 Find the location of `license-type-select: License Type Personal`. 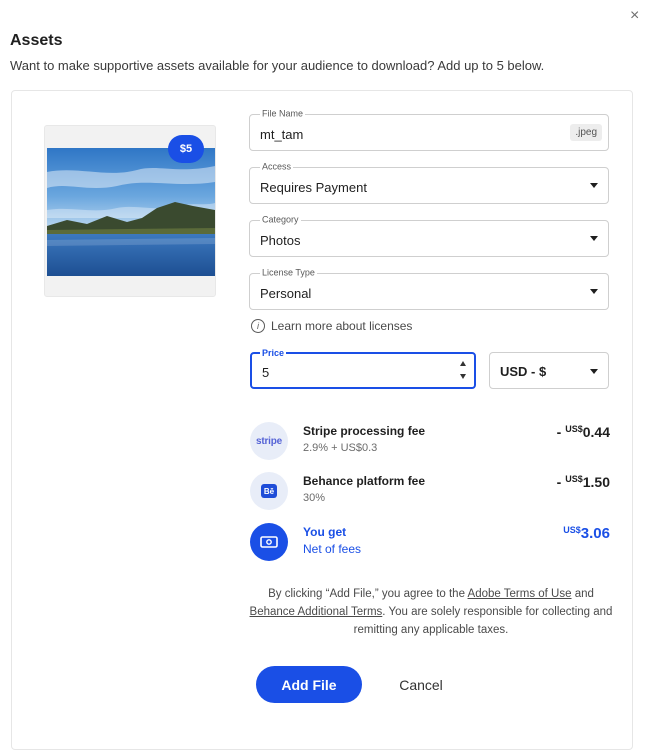

license-type-select: License Type Personal is located at coordinates (429, 288).